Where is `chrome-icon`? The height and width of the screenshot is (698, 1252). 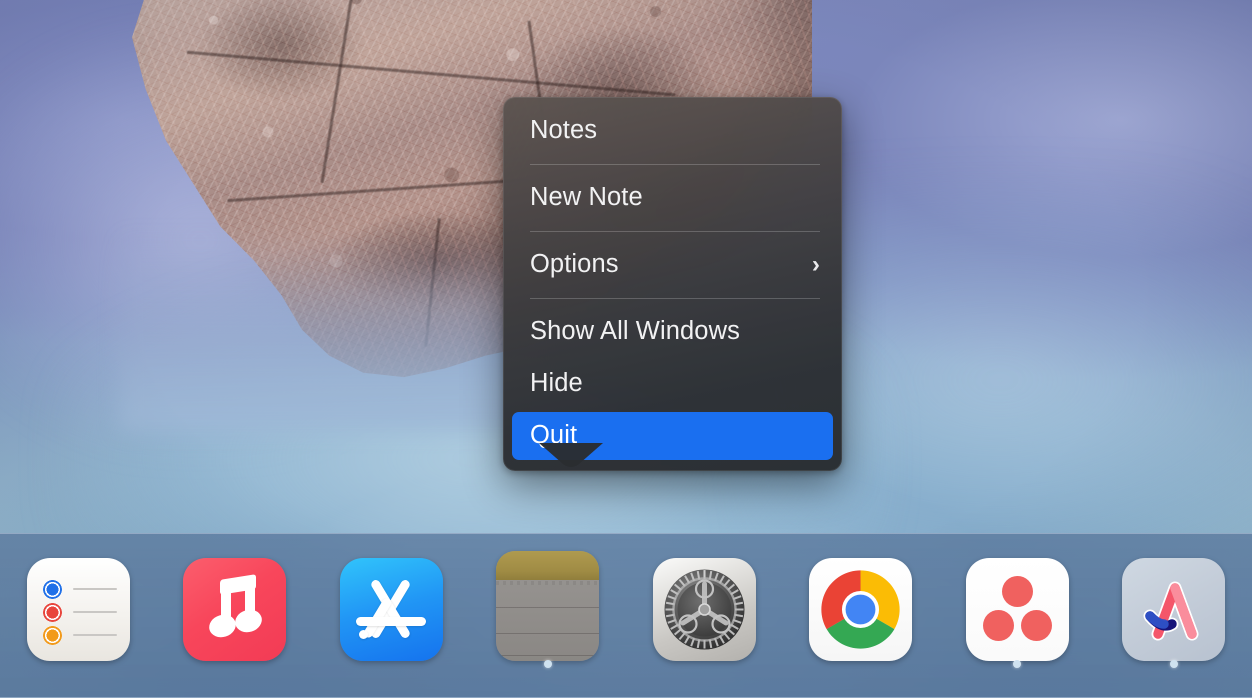
chrome-icon is located at coordinates (861, 609).